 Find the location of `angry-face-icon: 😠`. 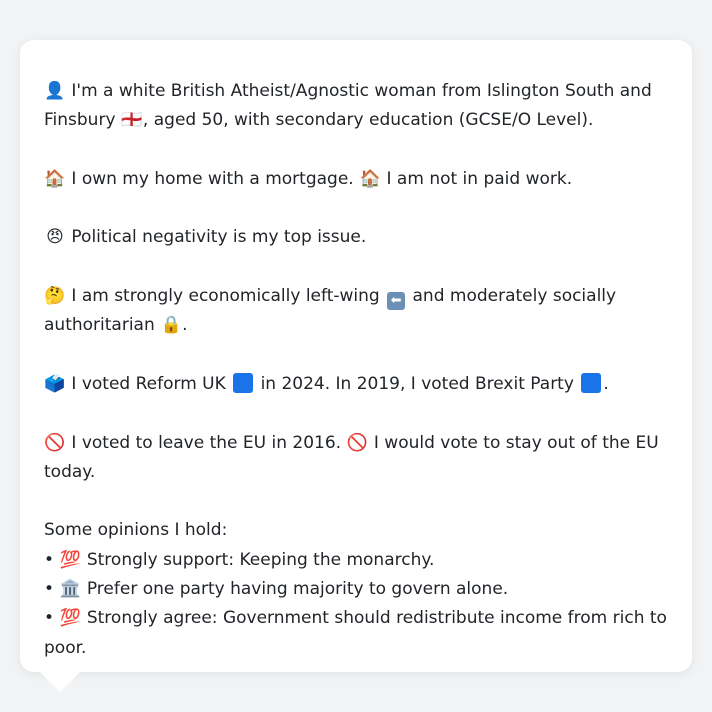

angry-face-icon: 😠 is located at coordinates (55, 237).